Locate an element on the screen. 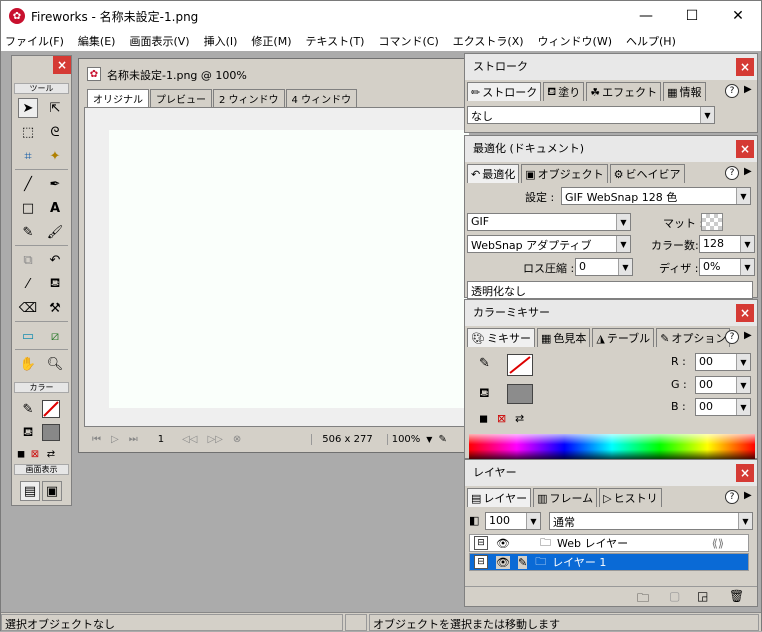  dither-select: 0% ▼ is located at coordinates (727, 267).